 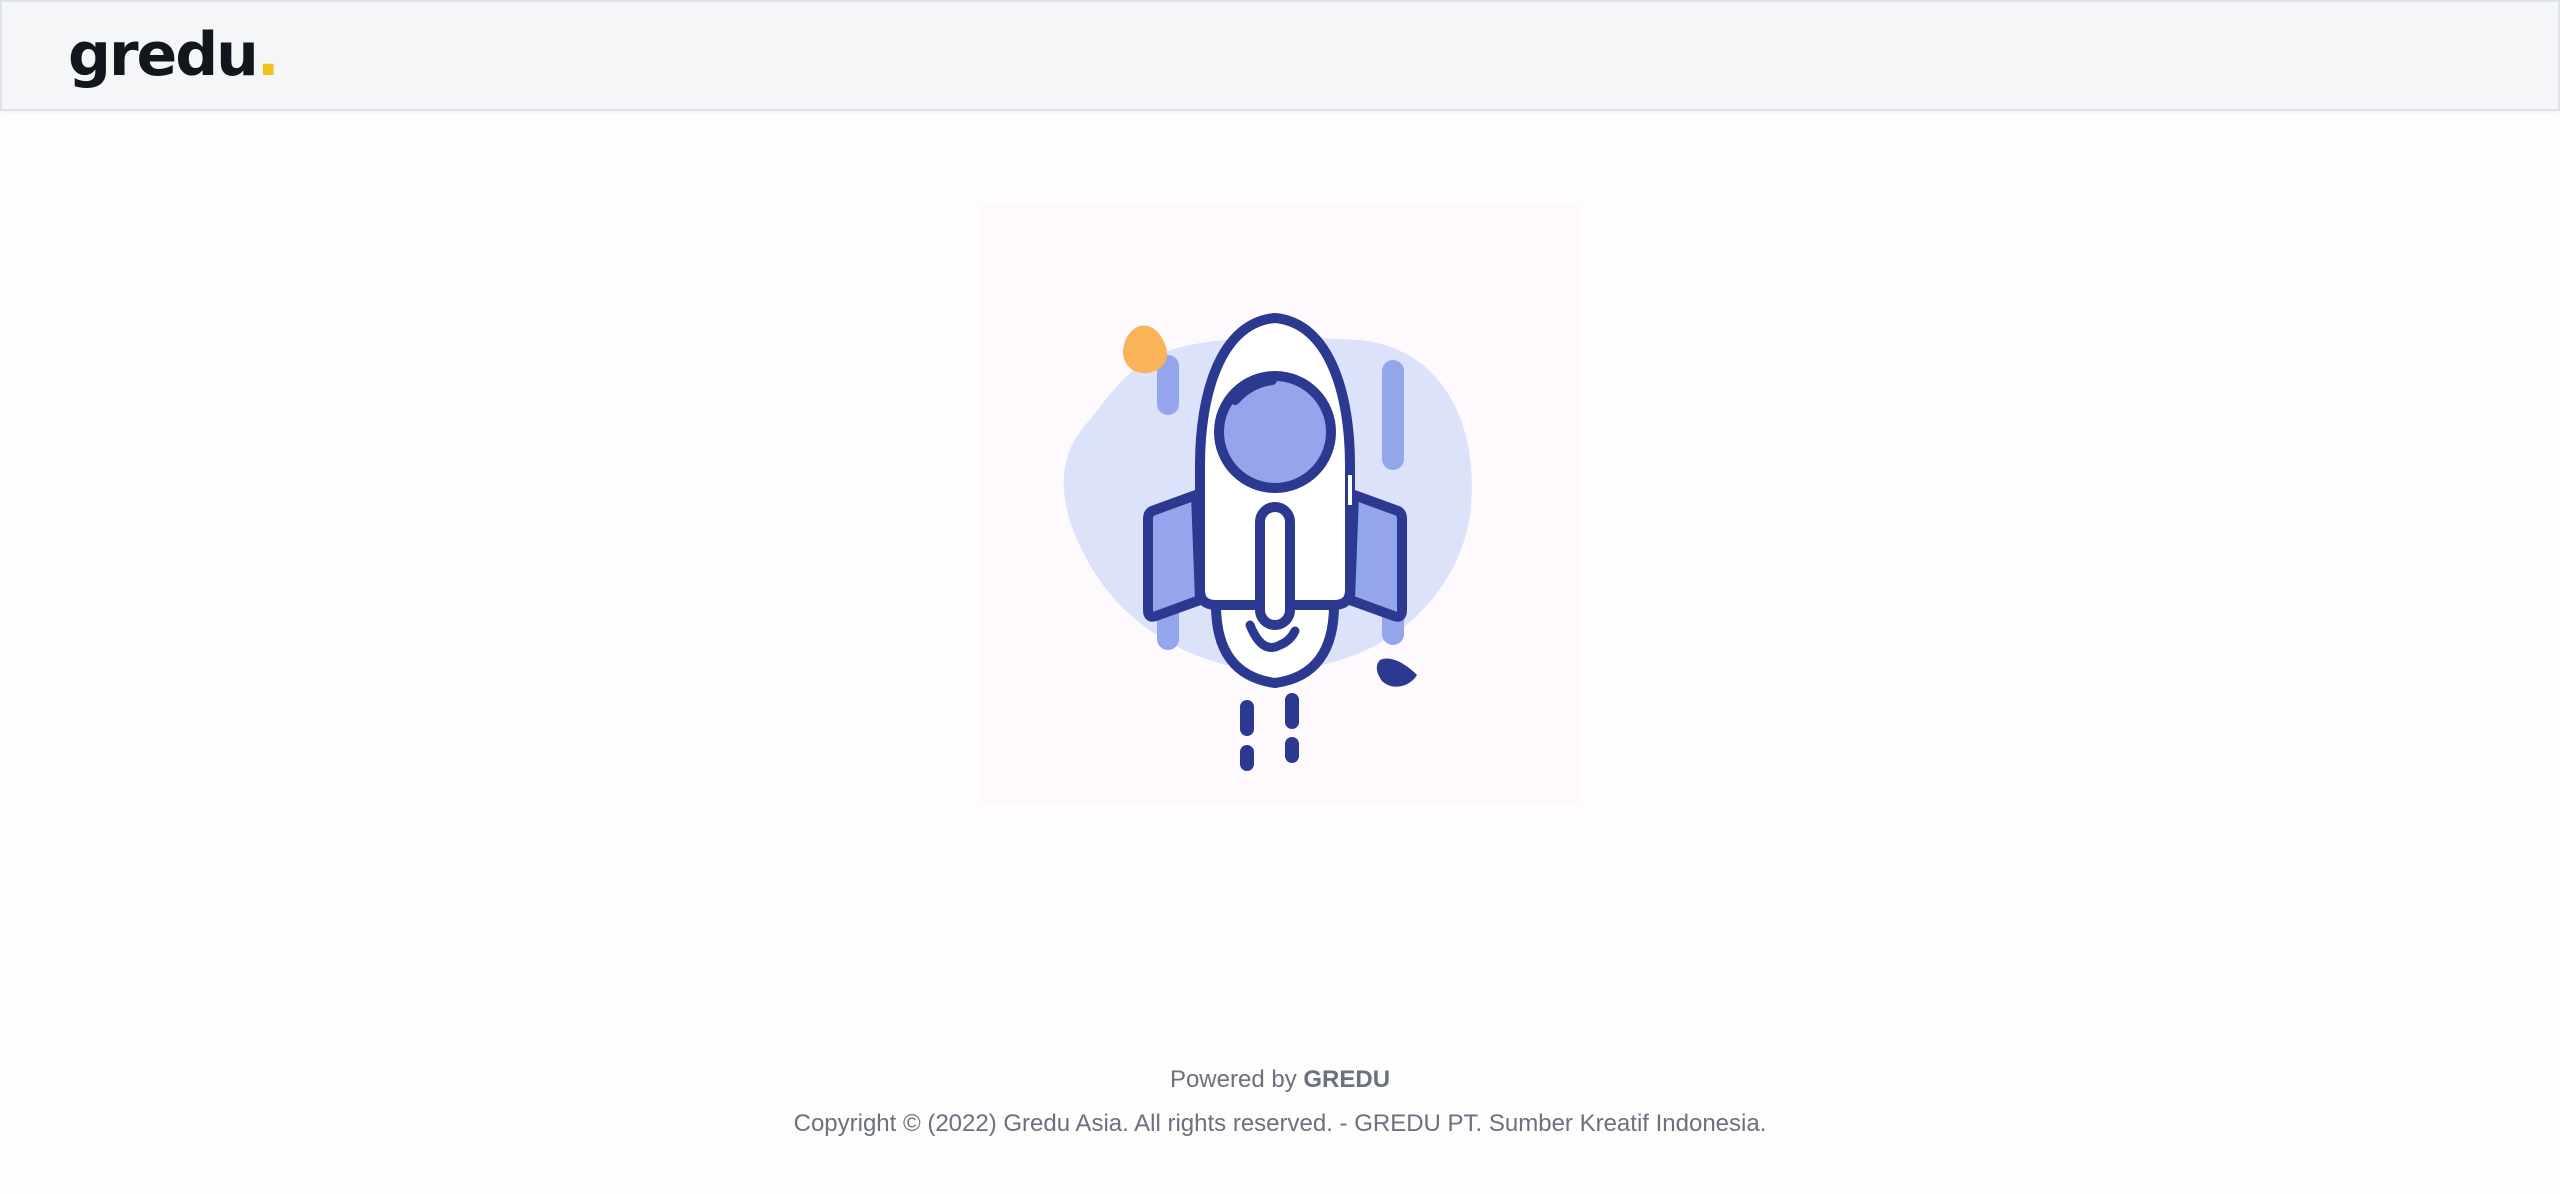 What do you see at coordinates (1393, 415) in the screenshot?
I see `speed-line` at bounding box center [1393, 415].